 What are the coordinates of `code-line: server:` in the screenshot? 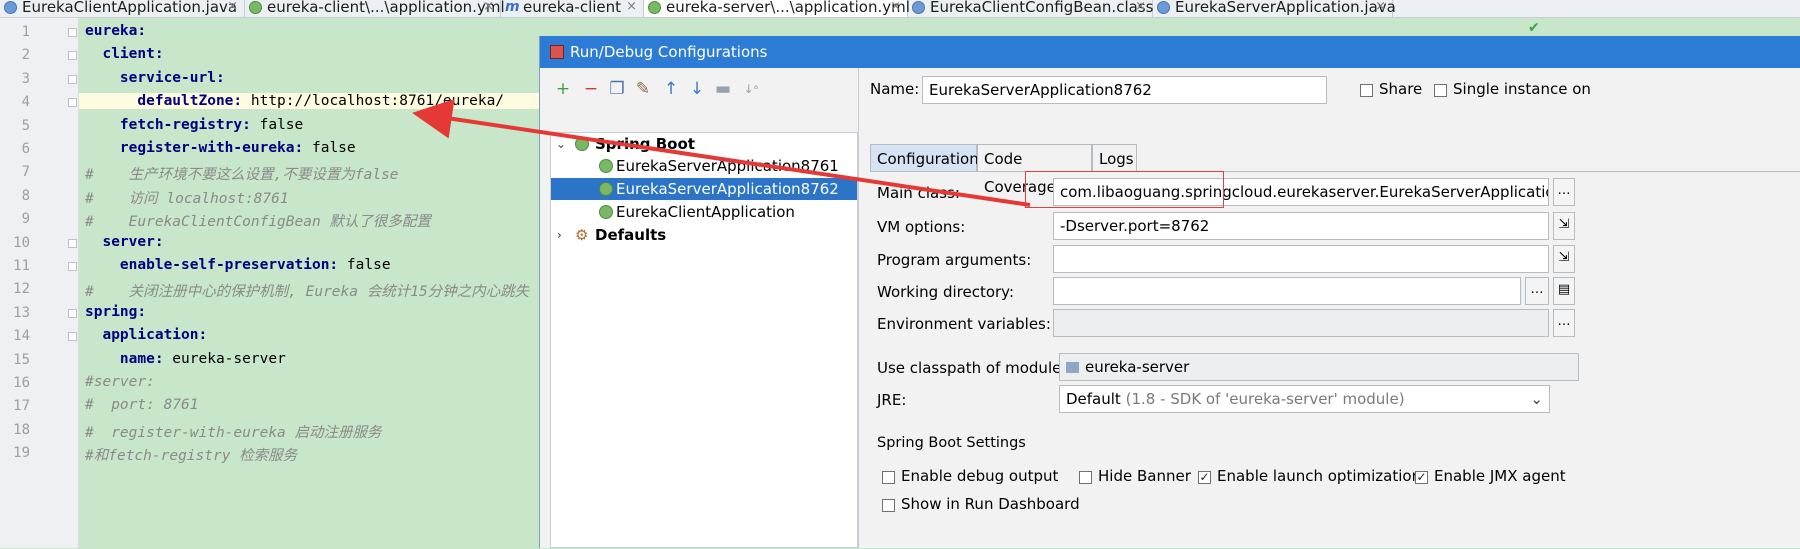 It's located at (124, 241).